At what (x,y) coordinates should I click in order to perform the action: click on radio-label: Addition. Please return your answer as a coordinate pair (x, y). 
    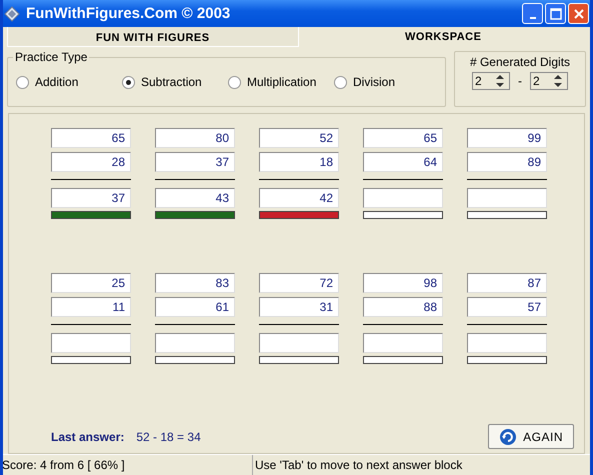
    Looking at the image, I should click on (56, 82).